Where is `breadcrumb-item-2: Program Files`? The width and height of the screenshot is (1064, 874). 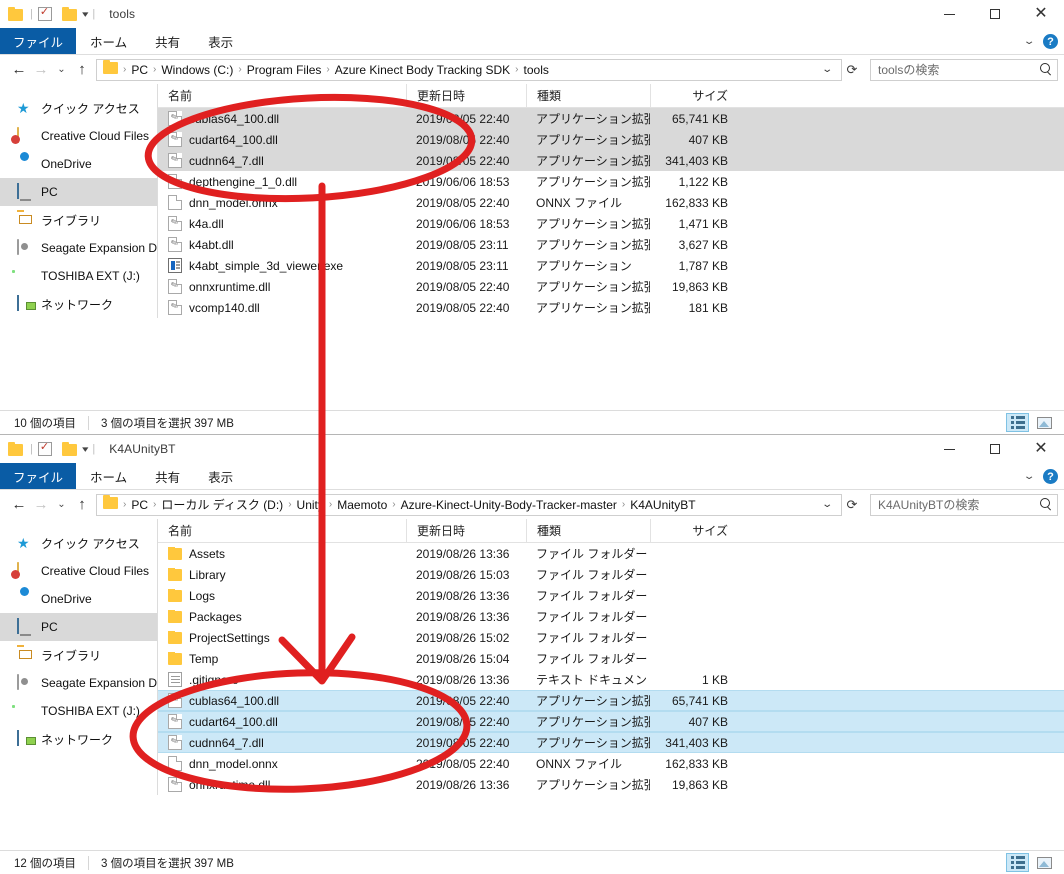 breadcrumb-item-2: Program Files is located at coordinates (284, 70).